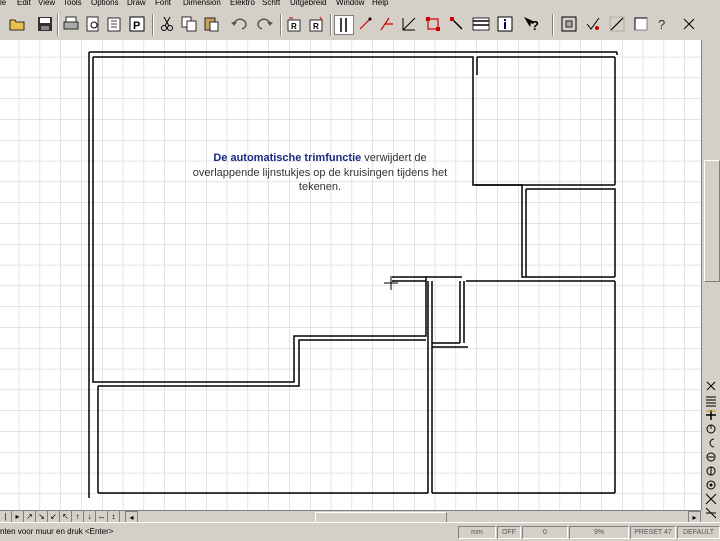 Image resolution: width=720 pixels, height=541 pixels. I want to click on trim-icon, so click(387, 24).